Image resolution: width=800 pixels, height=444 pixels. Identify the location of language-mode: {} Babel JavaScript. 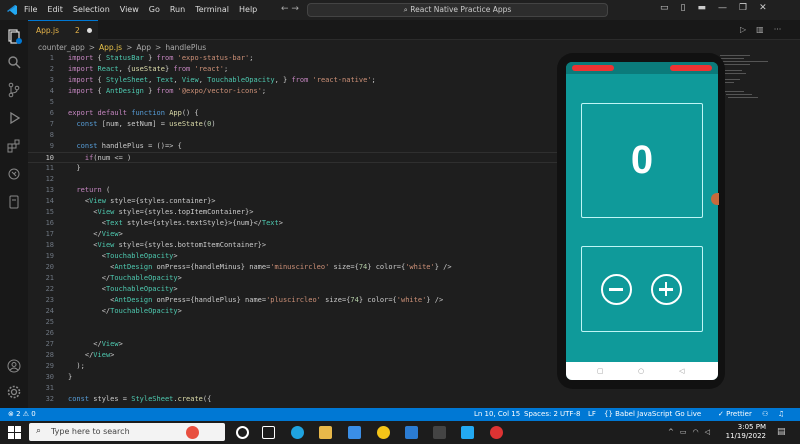
(638, 414).